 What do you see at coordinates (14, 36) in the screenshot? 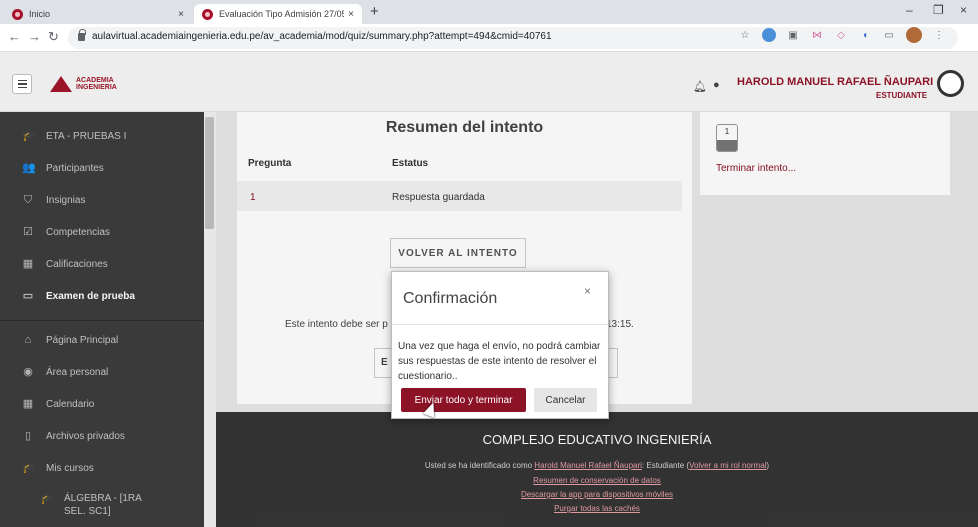
I see `back-arrow-icon: ←` at bounding box center [14, 36].